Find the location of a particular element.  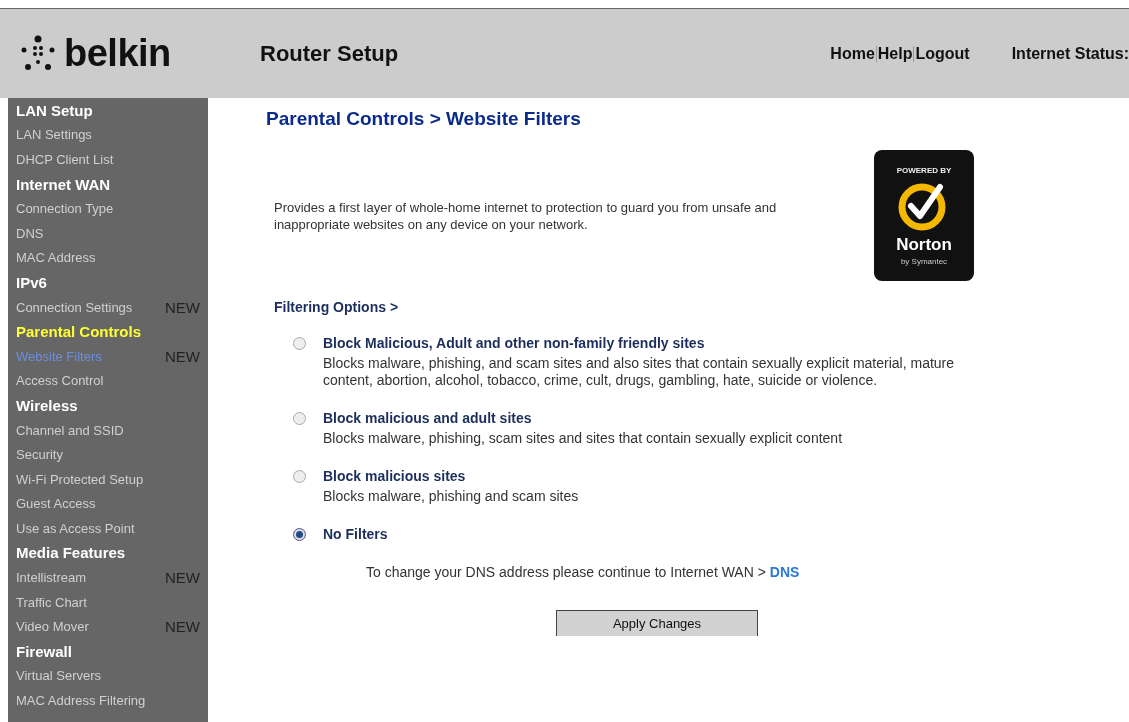

badge-caption: POWERED BY is located at coordinates (924, 170).